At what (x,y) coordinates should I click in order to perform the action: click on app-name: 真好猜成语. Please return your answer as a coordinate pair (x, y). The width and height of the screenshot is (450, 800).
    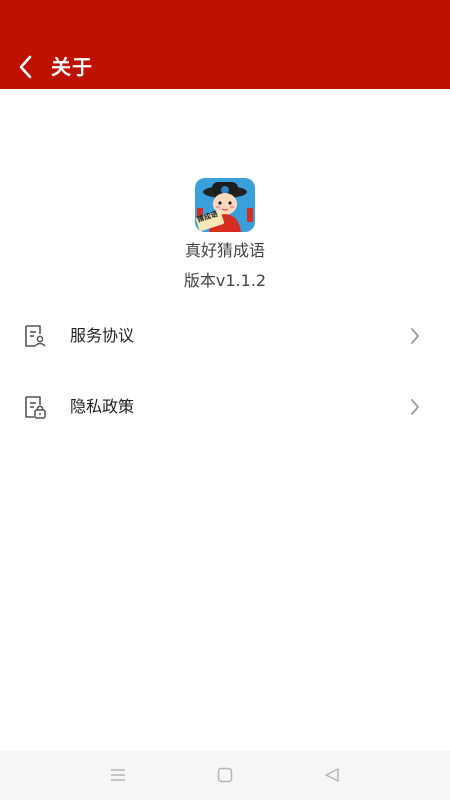
    Looking at the image, I should click on (224, 250).